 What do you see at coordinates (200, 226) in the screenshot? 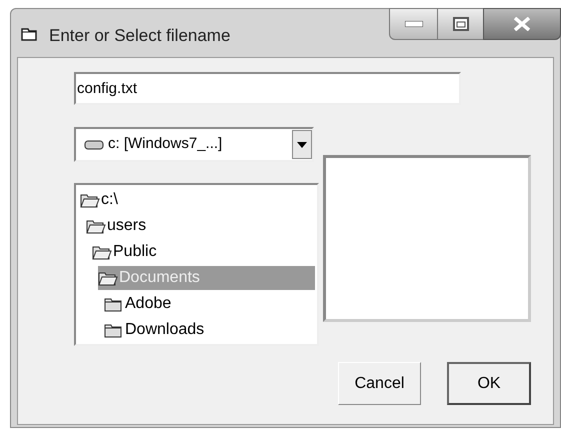
I see `folder-item: users` at bounding box center [200, 226].